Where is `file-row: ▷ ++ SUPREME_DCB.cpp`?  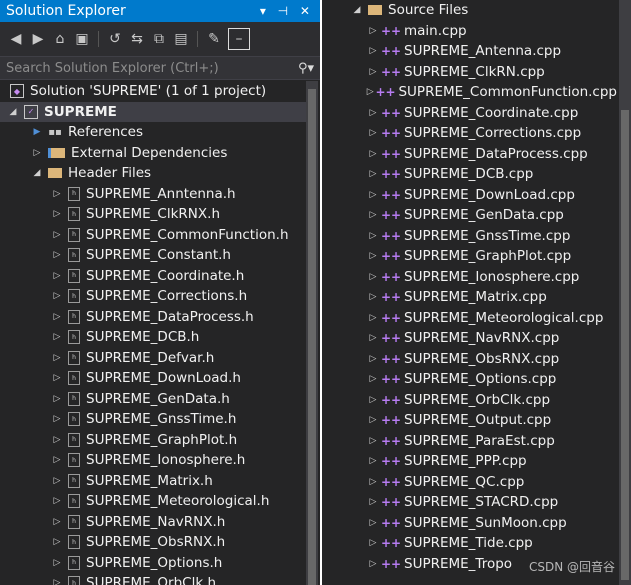 file-row: ▷ ++ SUPREME_DCB.cpp is located at coordinates (469, 174).